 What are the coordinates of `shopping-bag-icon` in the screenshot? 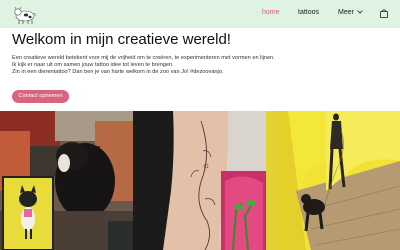 It's located at (384, 13).